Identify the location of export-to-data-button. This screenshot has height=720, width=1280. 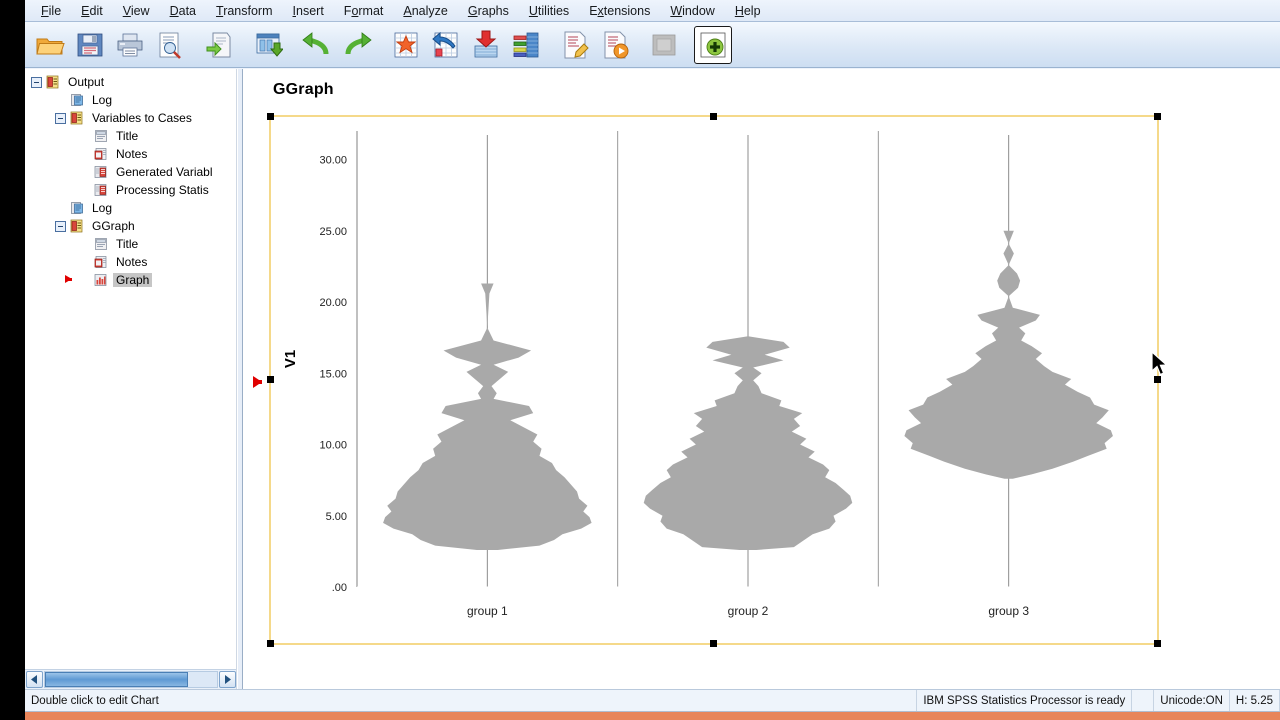
(486, 45).